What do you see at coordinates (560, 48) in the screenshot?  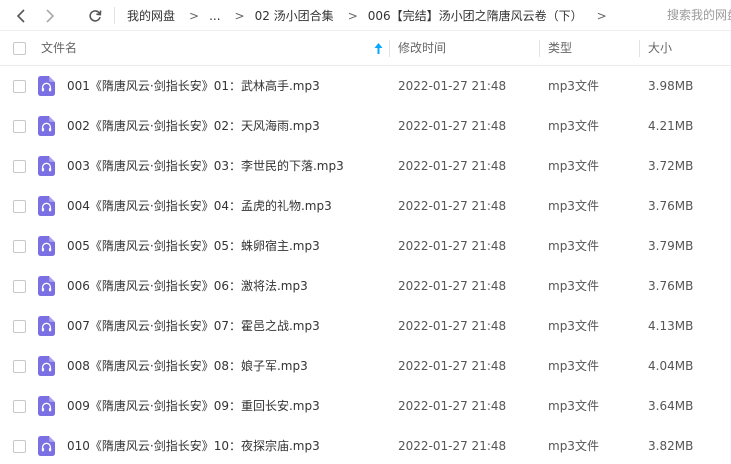 I see `column-header-type: 类型` at bounding box center [560, 48].